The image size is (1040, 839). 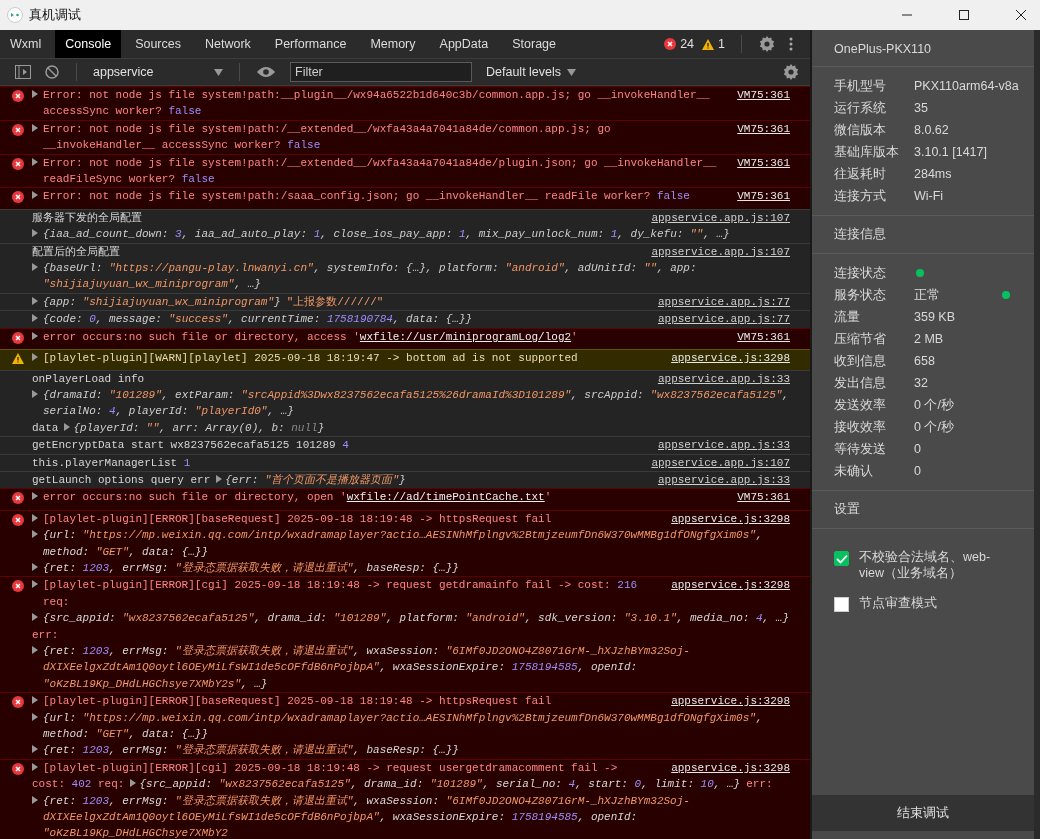 I want to click on file-link: wxfile://usr/miniprogramLog/log2, so click(x=465, y=336).